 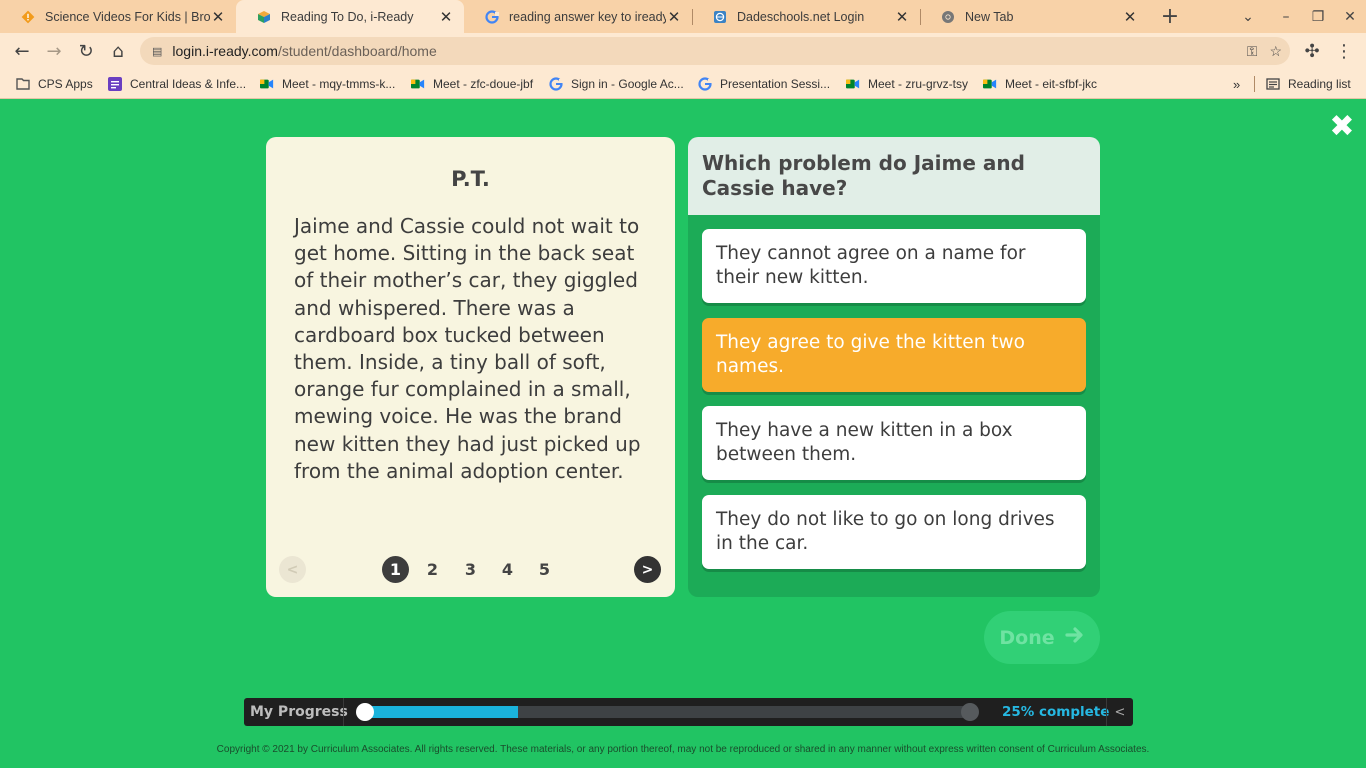 What do you see at coordinates (1275, 51) in the screenshot?
I see `bookmark-star-icon: ☆` at bounding box center [1275, 51].